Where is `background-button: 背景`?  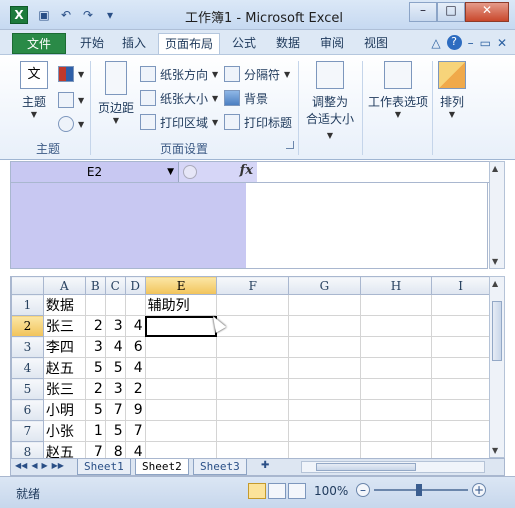
background-button: 背景 is located at coordinates (246, 98).